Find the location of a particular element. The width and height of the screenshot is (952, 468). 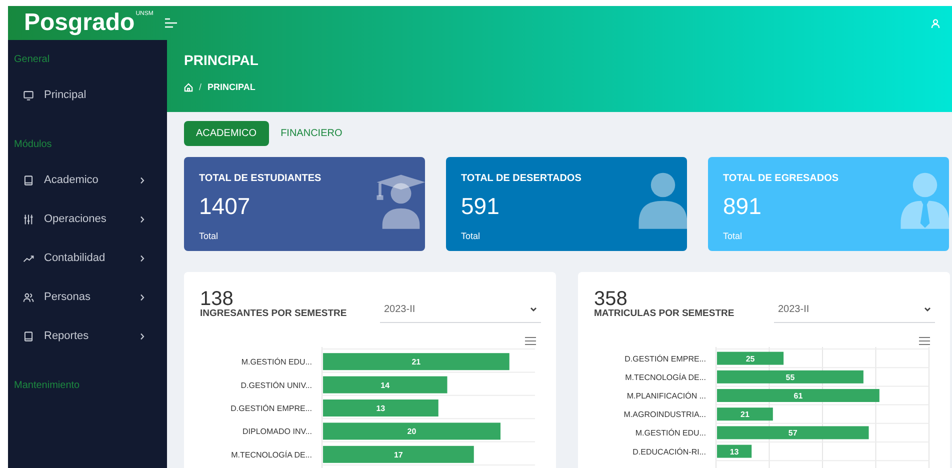

stat-value: 591 is located at coordinates (480, 206).